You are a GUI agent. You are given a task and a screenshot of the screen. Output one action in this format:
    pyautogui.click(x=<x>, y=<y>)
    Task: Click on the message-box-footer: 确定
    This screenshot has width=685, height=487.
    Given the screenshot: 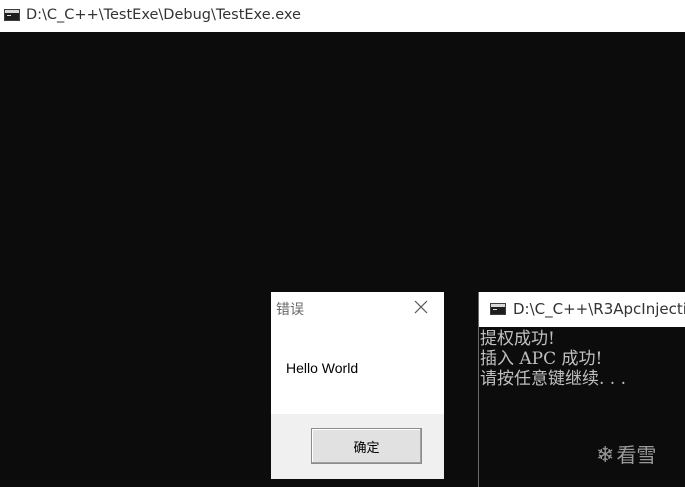 What is the action you would take?
    pyautogui.click(x=357, y=446)
    